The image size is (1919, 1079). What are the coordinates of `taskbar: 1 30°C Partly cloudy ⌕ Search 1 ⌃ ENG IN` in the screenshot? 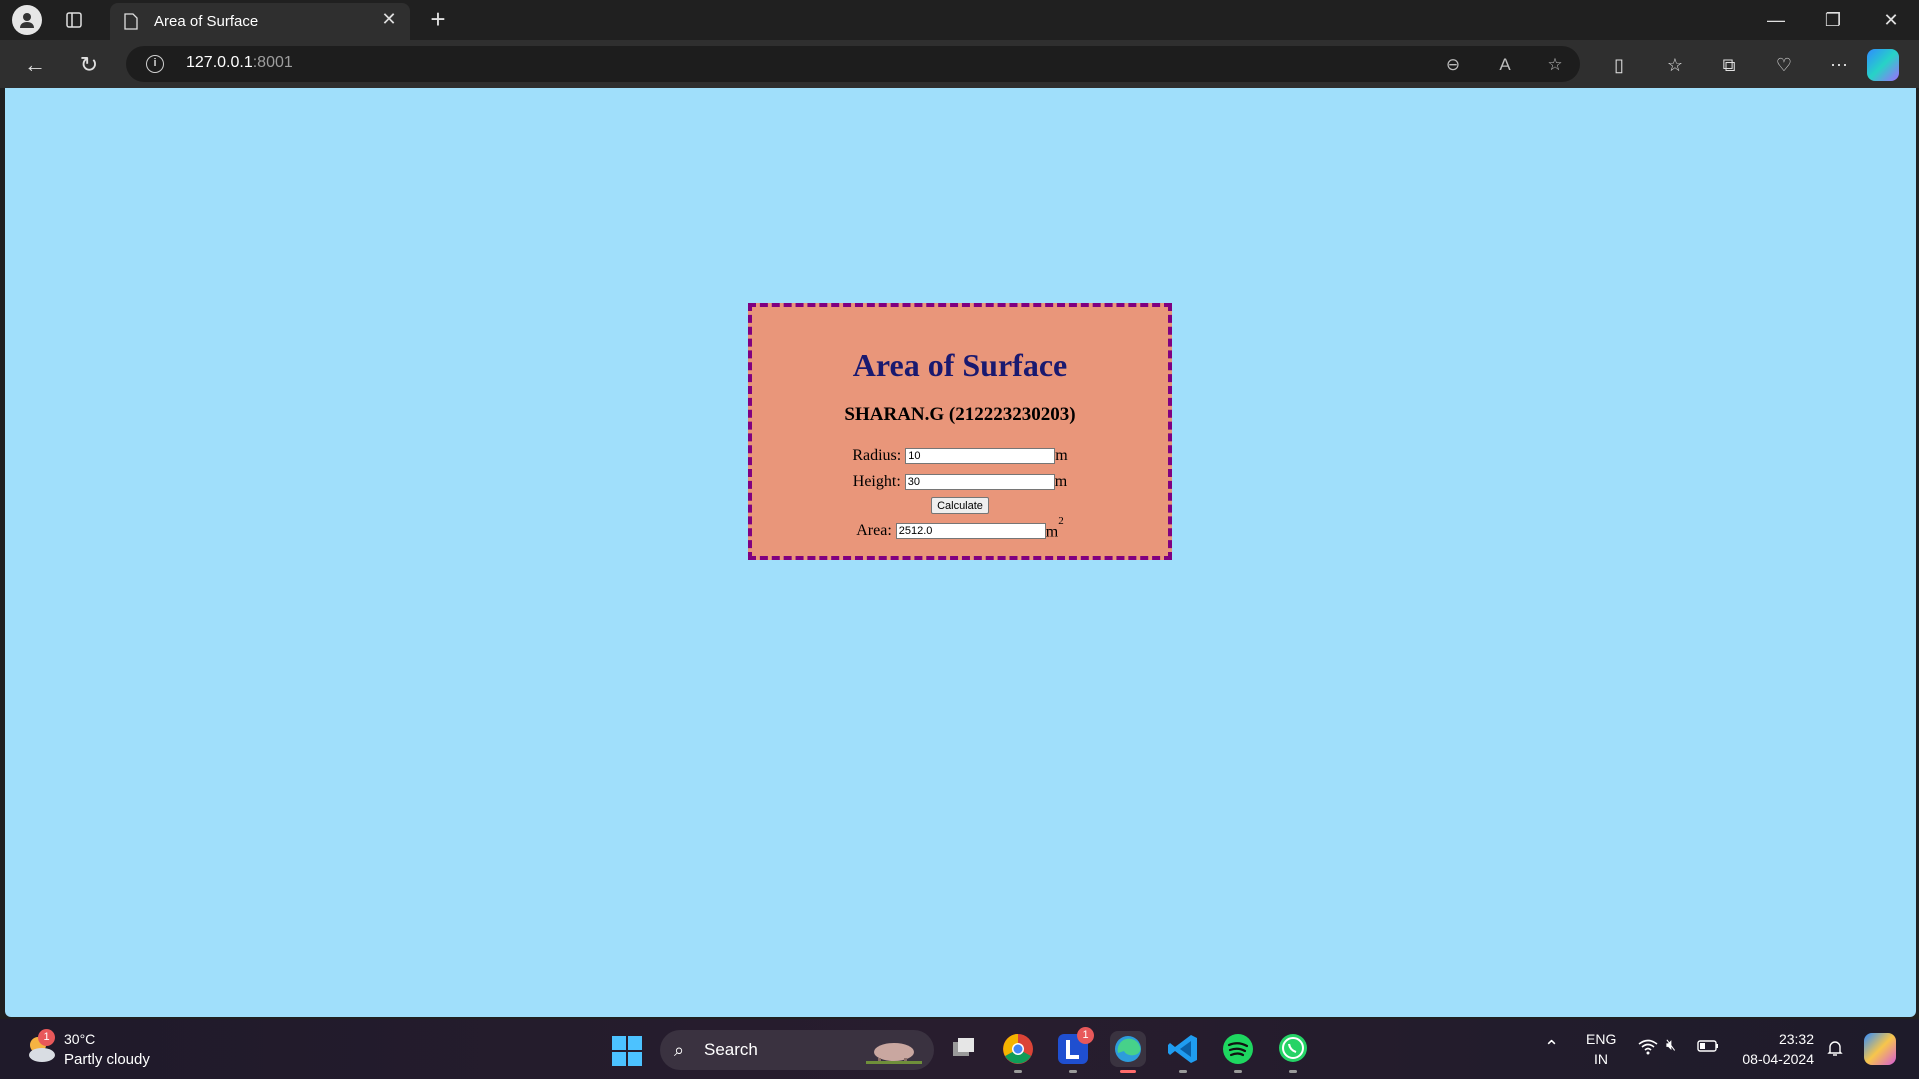 It's located at (959, 1049).